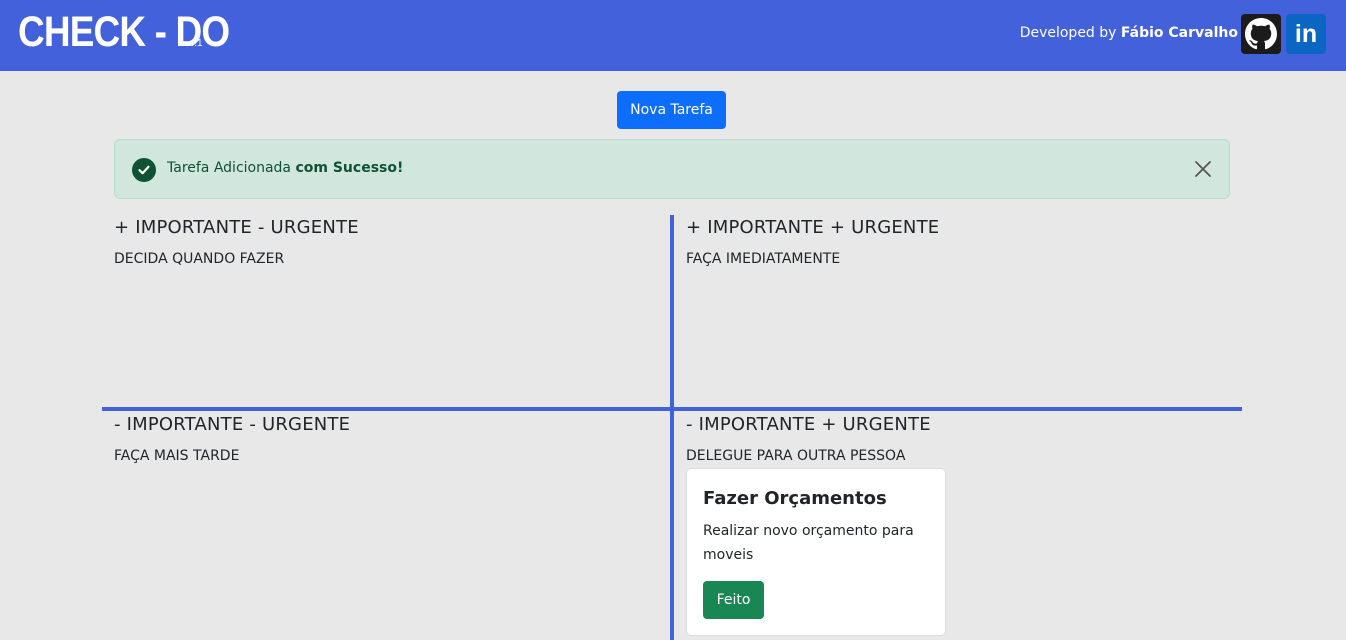 Image resolution: width=1346 pixels, height=640 pixels. What do you see at coordinates (1203, 169) in the screenshot?
I see `close-icon` at bounding box center [1203, 169].